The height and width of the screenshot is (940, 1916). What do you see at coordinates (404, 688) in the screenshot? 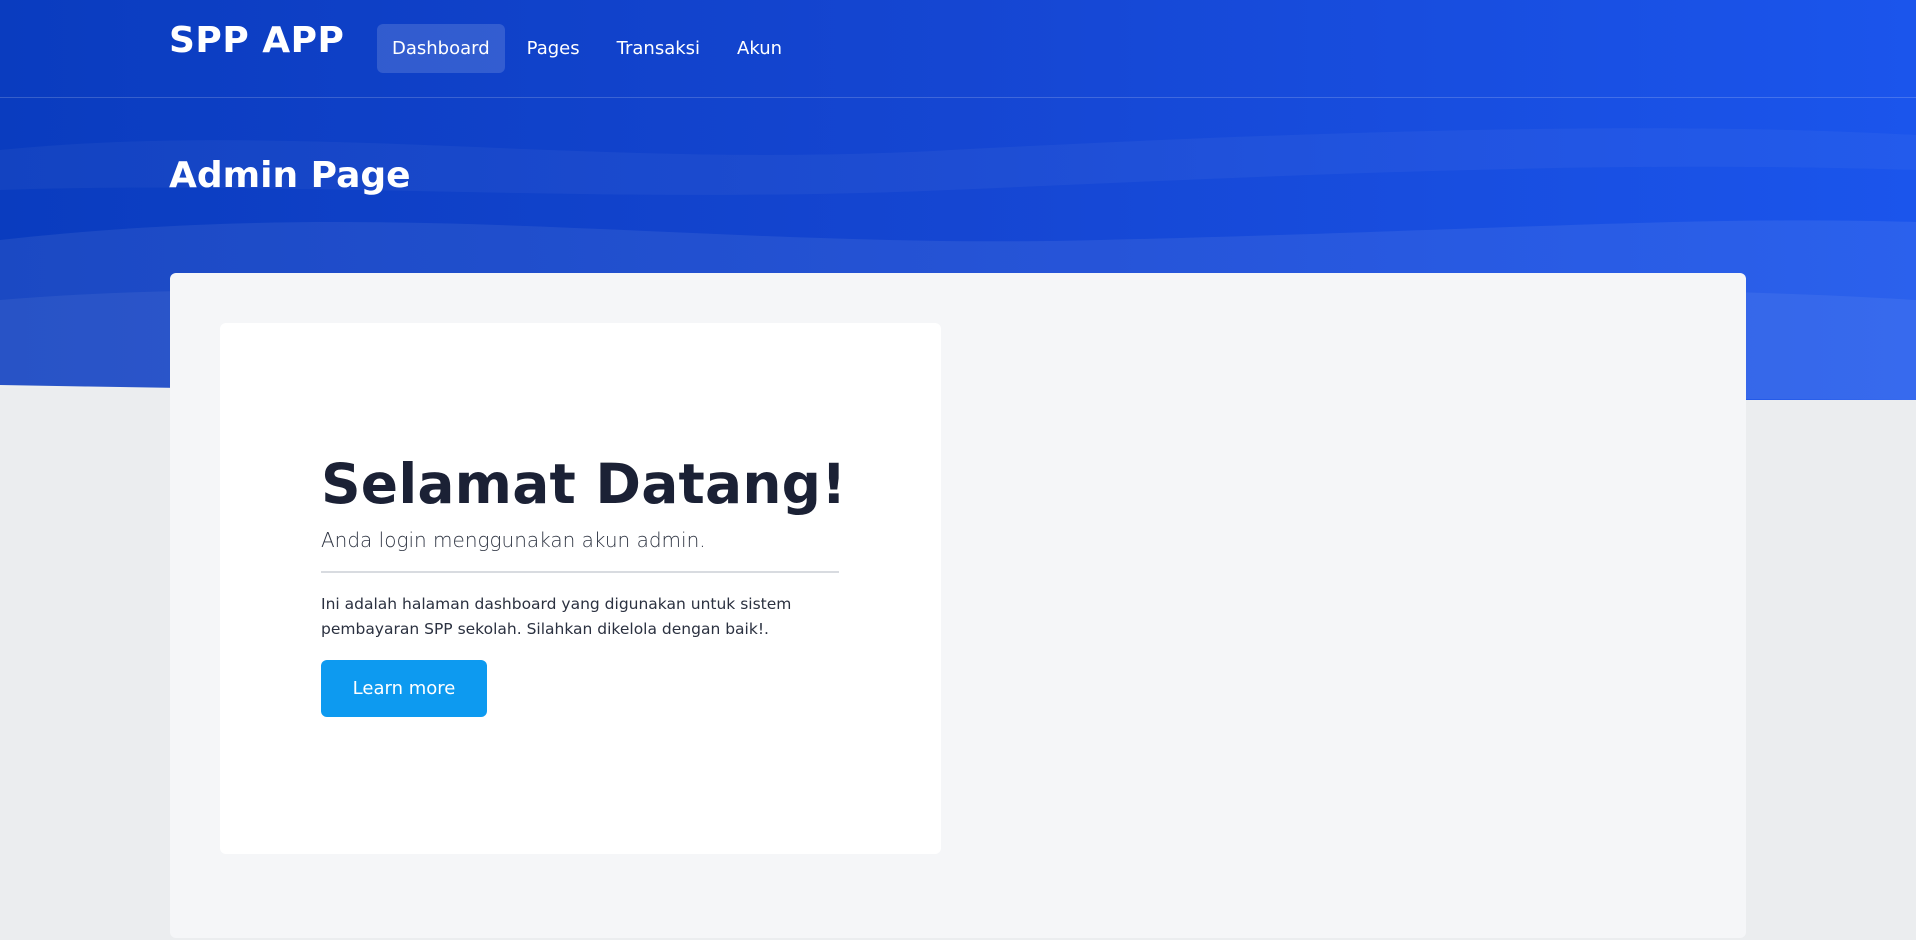
I see `learn-more-button: Learn more` at bounding box center [404, 688].